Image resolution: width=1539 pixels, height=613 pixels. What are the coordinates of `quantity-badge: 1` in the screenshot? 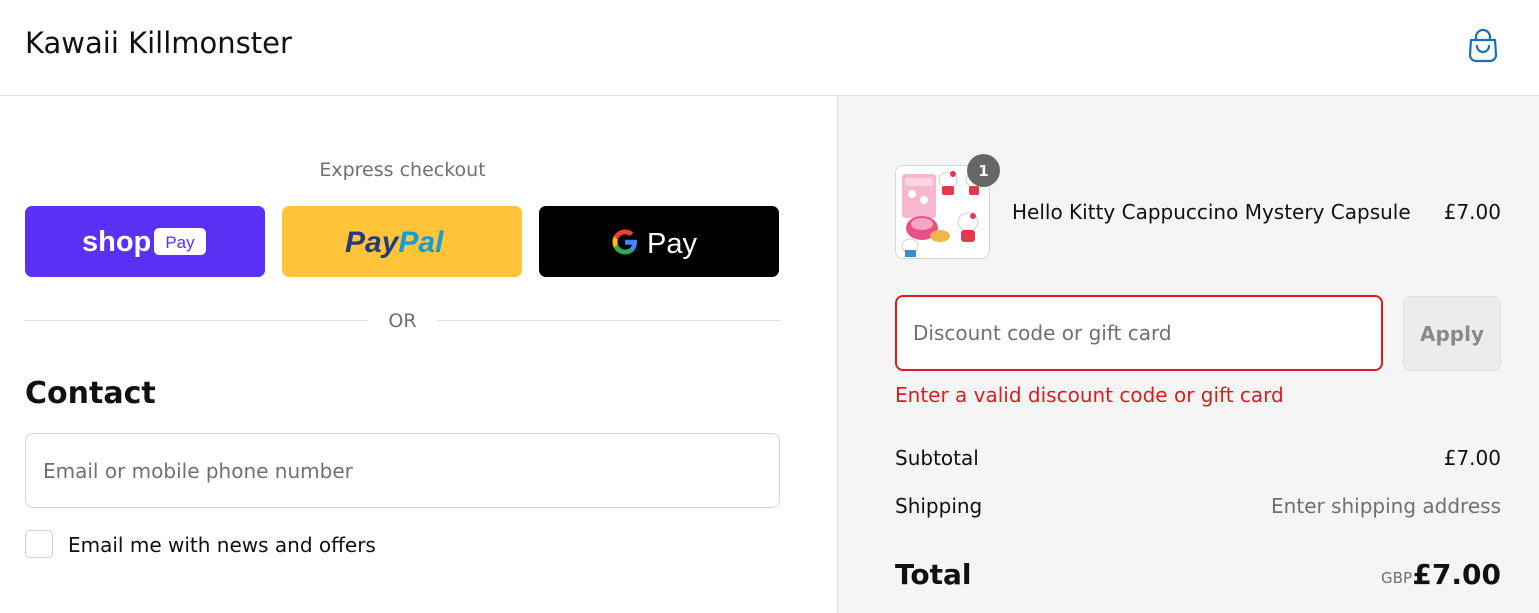 It's located at (983, 170).